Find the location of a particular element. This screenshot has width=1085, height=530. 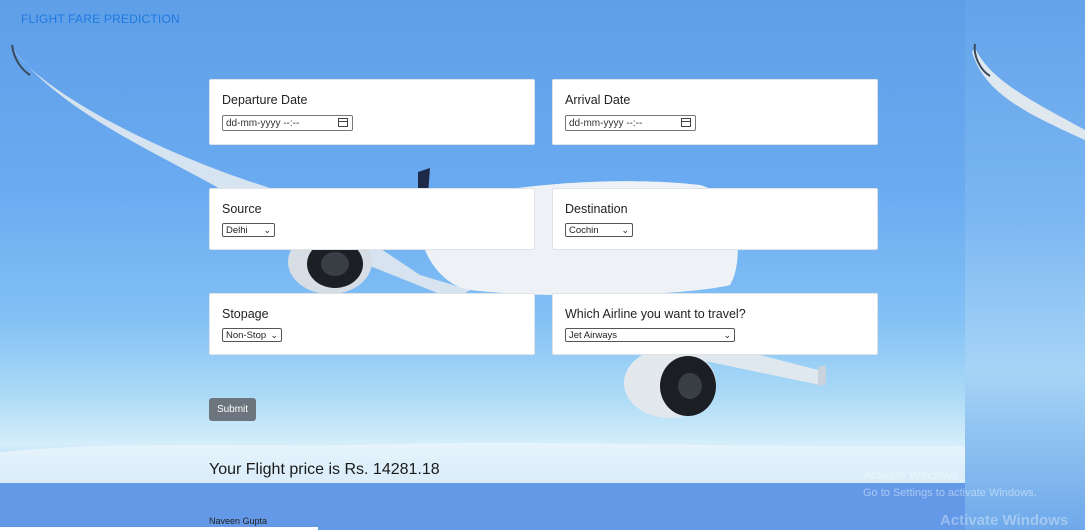

departure-label: Departure Date is located at coordinates (265, 100).